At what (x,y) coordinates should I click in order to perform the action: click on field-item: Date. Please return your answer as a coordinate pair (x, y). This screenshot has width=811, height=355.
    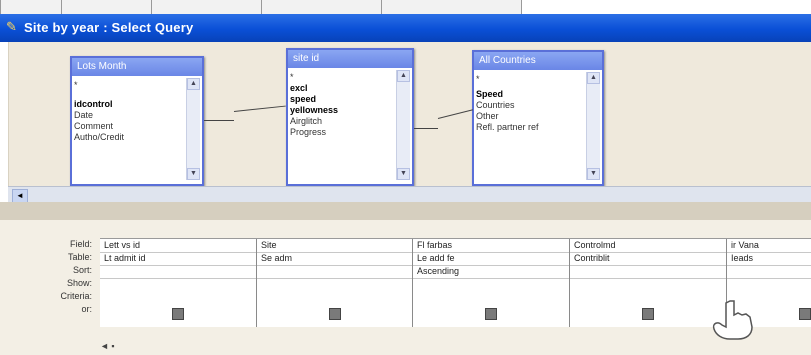
    Looking at the image, I should click on (129, 115).